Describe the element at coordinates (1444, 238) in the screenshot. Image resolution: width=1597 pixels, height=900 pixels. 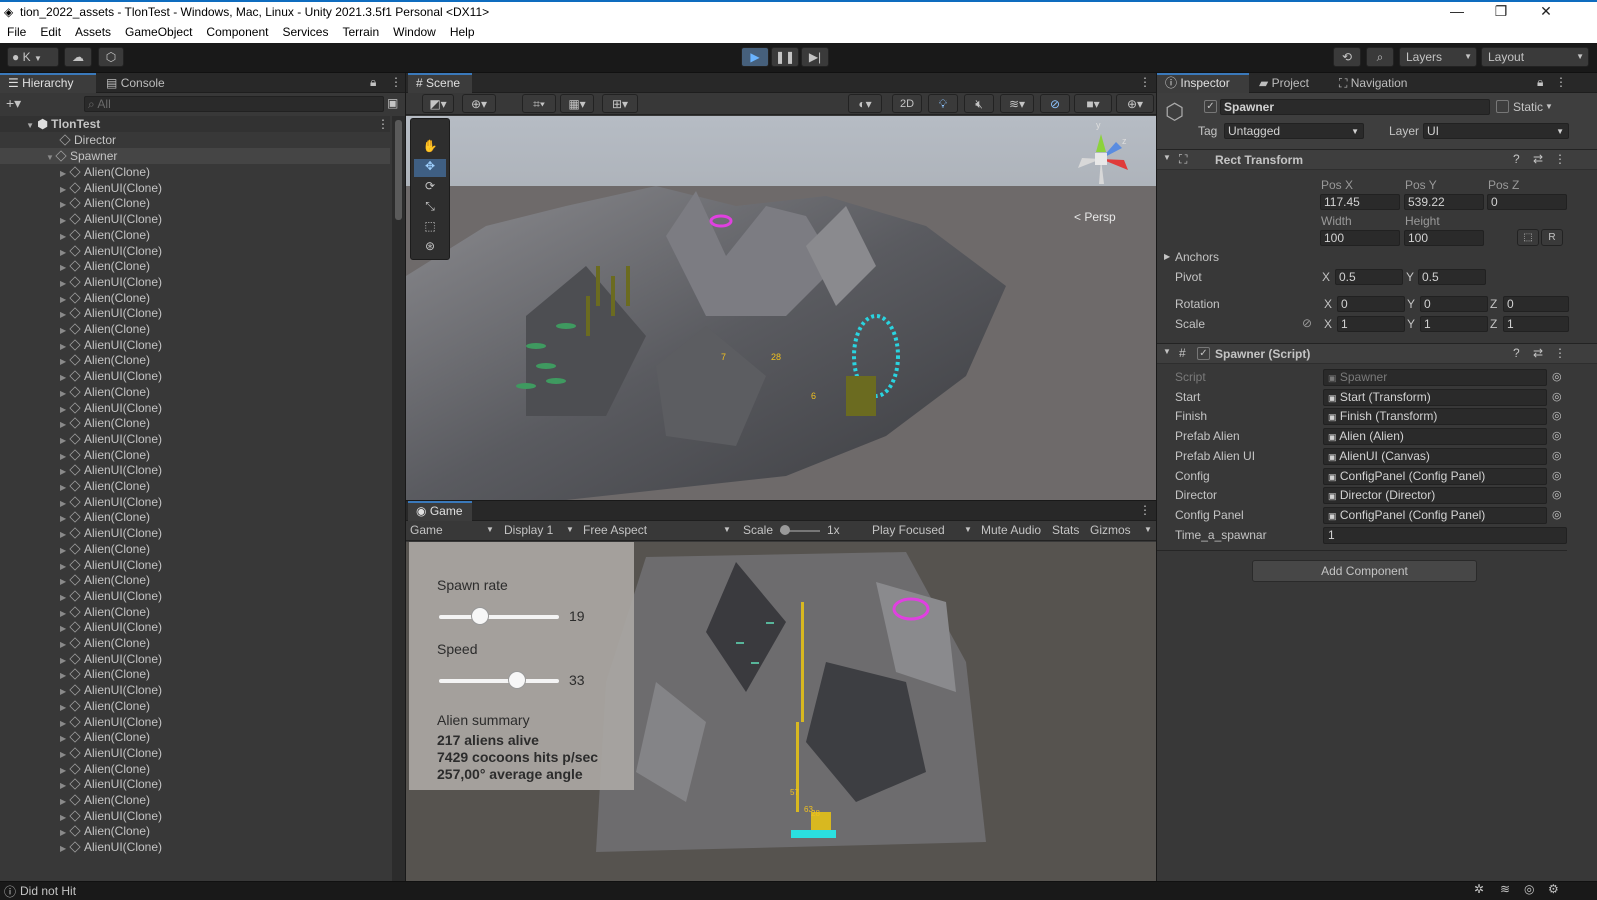
I see `height-field: 100` at that location.